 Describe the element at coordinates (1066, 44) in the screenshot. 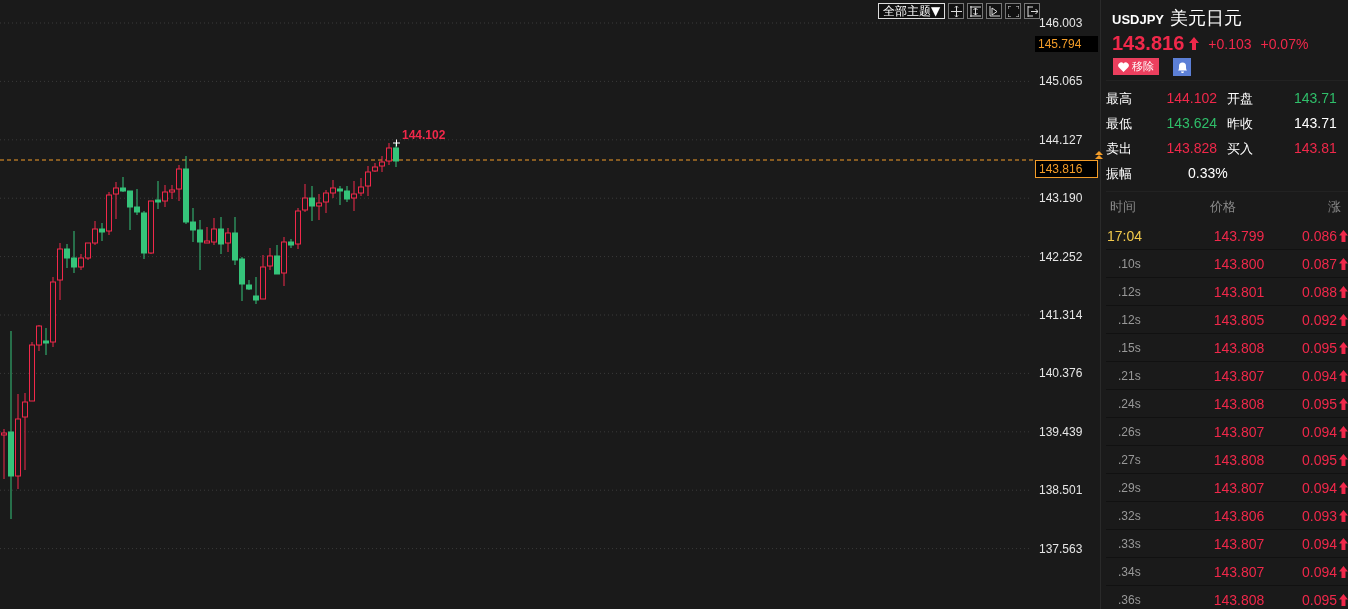

I see `crosshair-price-label: 145.794` at that location.